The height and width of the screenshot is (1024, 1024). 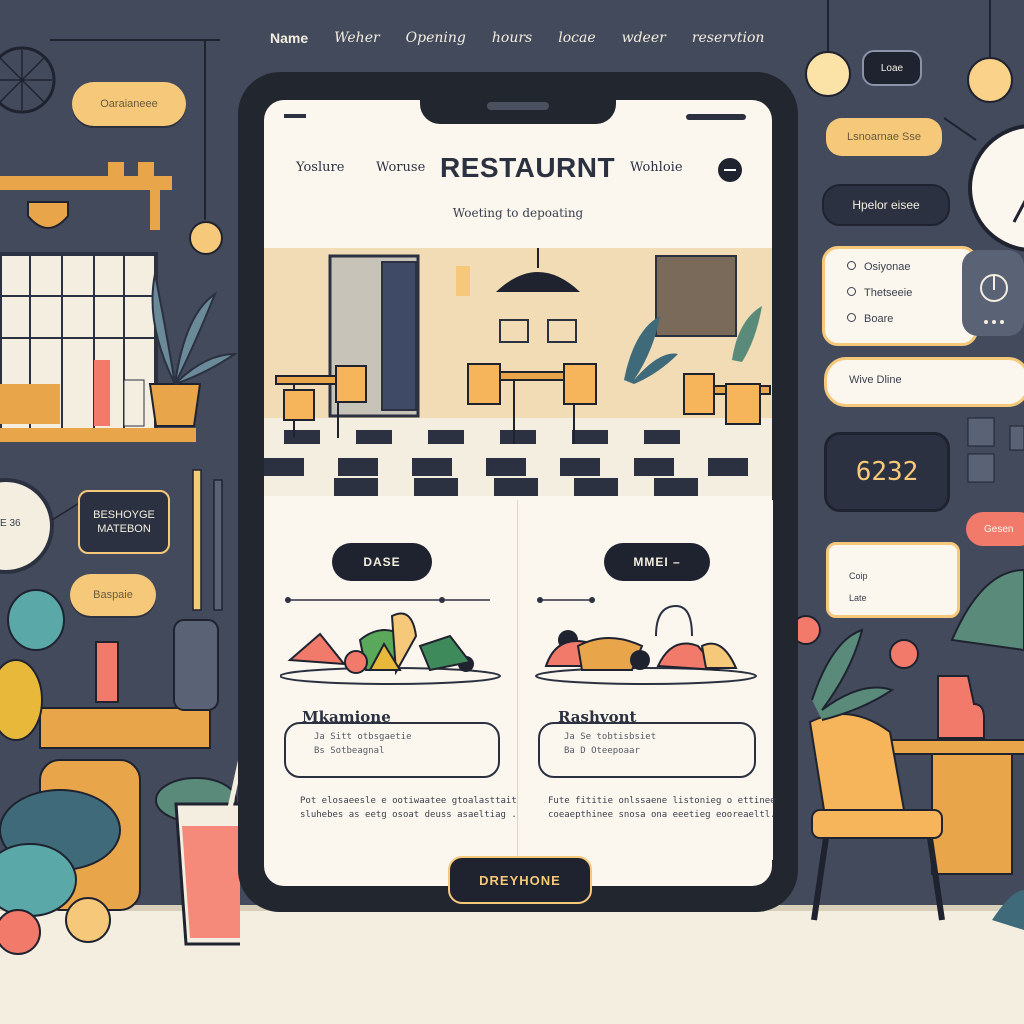 I want to click on search-field: Wive Dline, so click(x=924, y=382).